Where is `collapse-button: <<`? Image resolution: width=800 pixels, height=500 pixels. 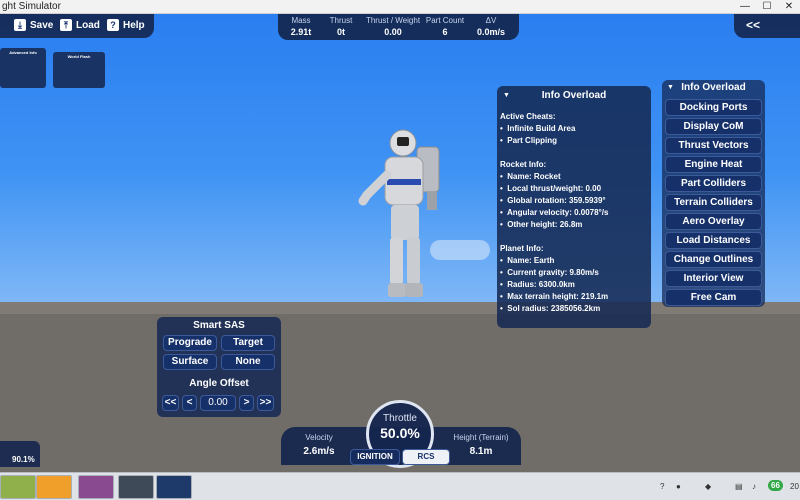 collapse-button: << is located at coordinates (753, 25).